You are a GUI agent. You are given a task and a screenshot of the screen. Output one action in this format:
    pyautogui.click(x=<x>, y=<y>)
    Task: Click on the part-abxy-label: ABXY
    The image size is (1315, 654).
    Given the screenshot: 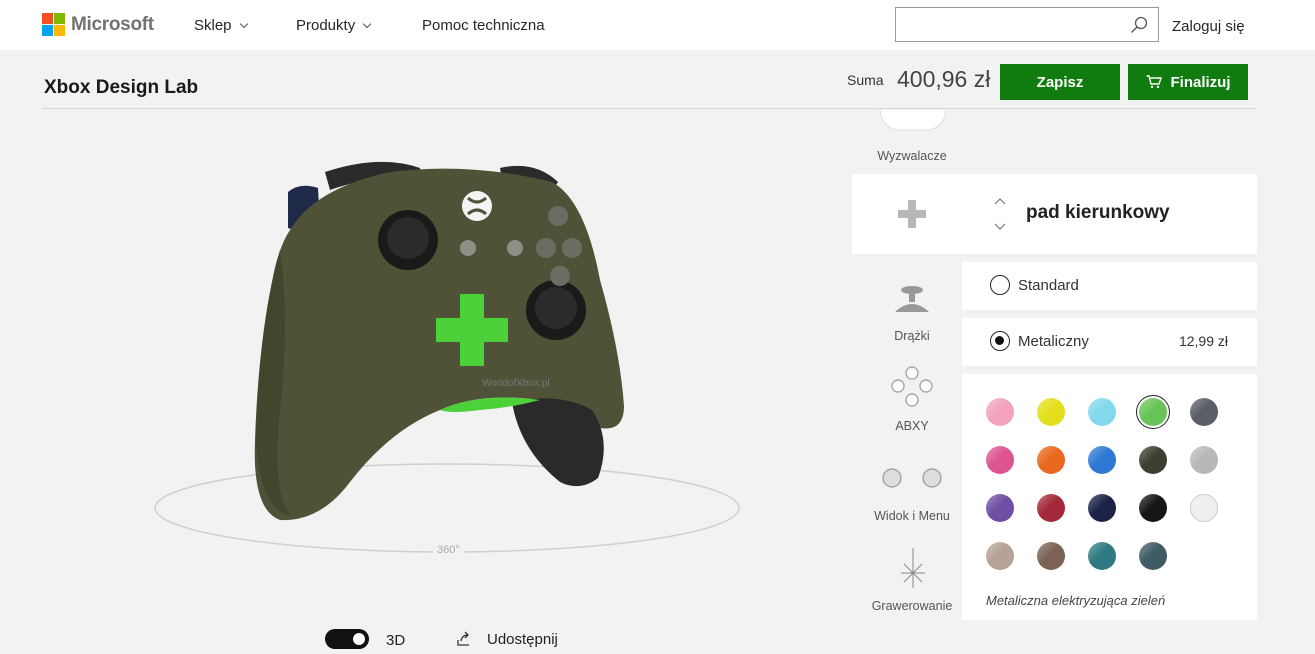 What is the action you would take?
    pyautogui.click(x=912, y=426)
    